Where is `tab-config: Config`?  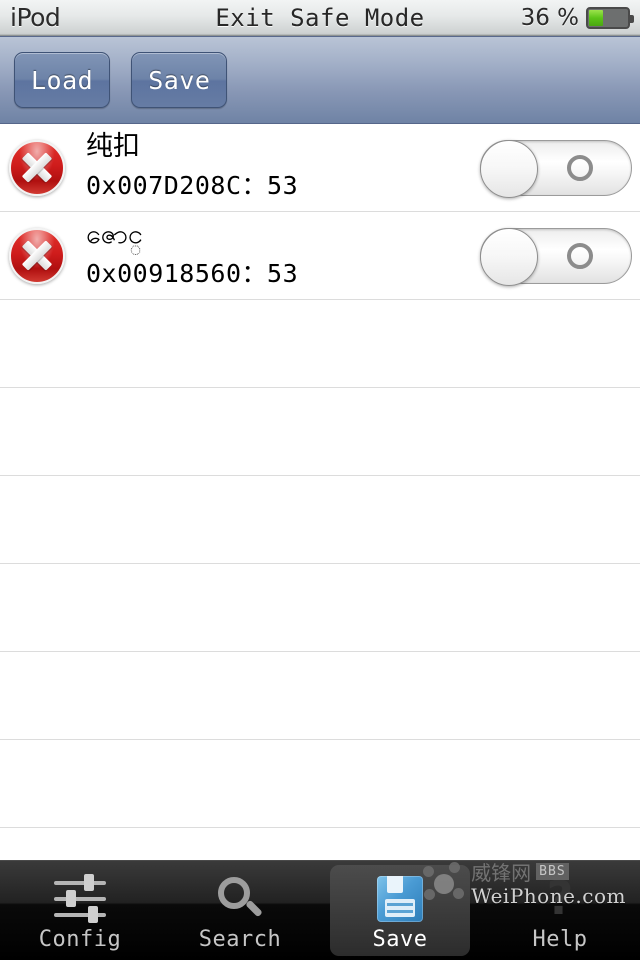 tab-config: Config is located at coordinates (80, 910).